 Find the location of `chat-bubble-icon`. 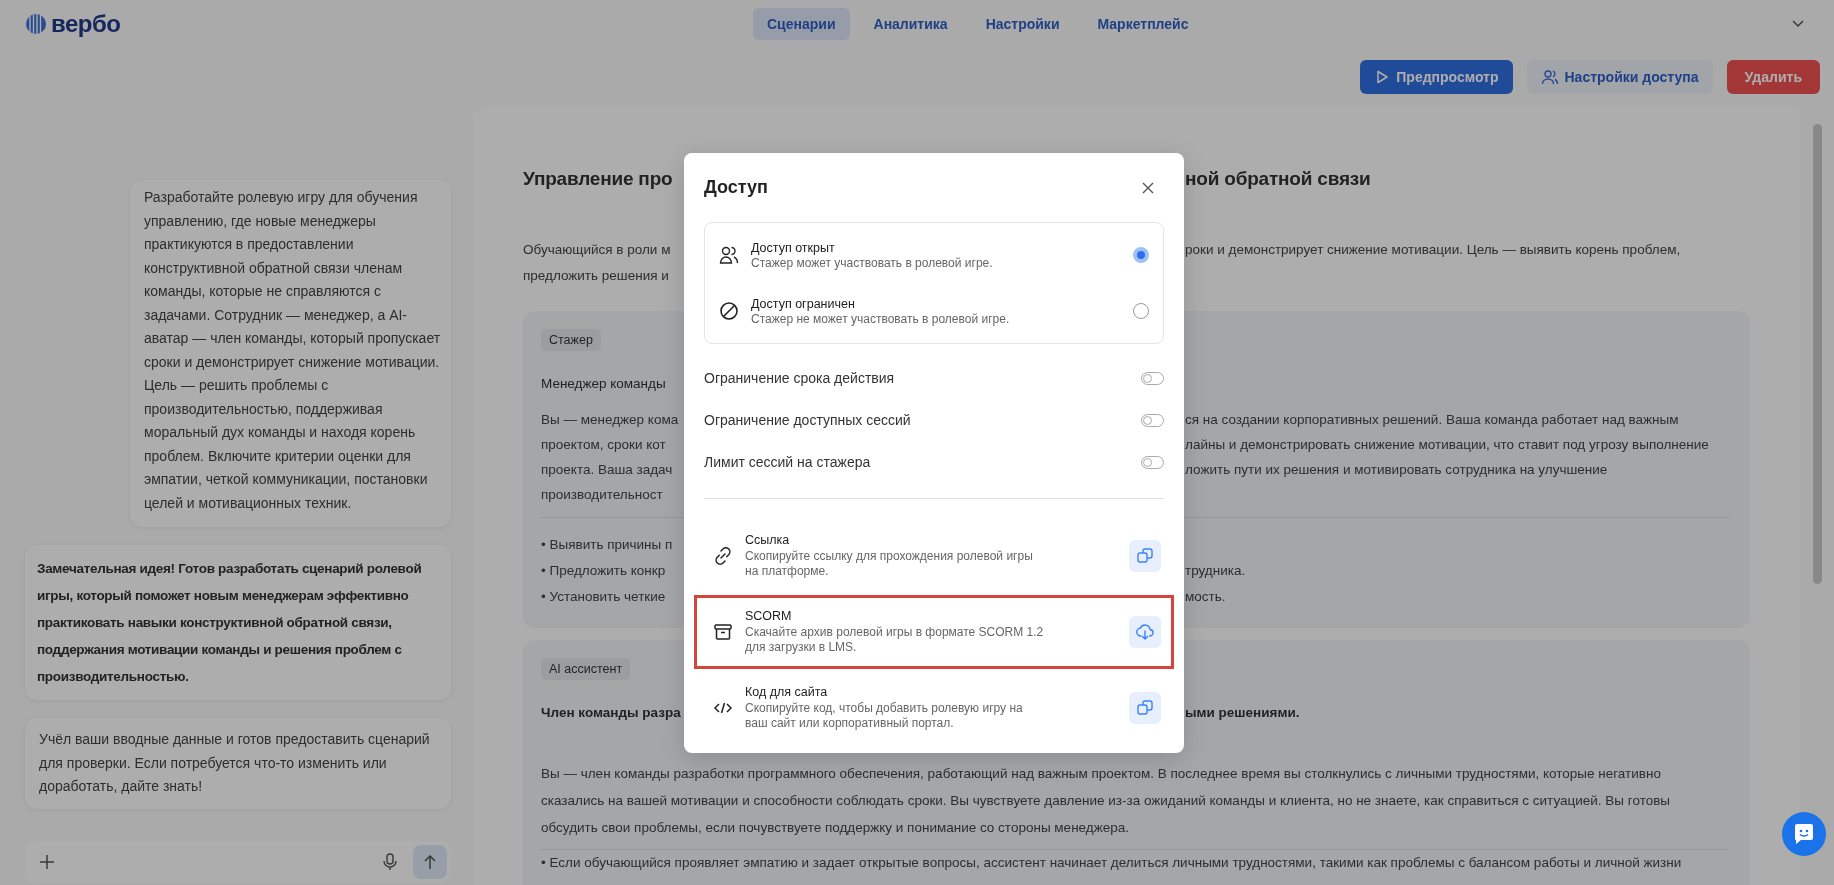

chat-bubble-icon is located at coordinates (1804, 834).